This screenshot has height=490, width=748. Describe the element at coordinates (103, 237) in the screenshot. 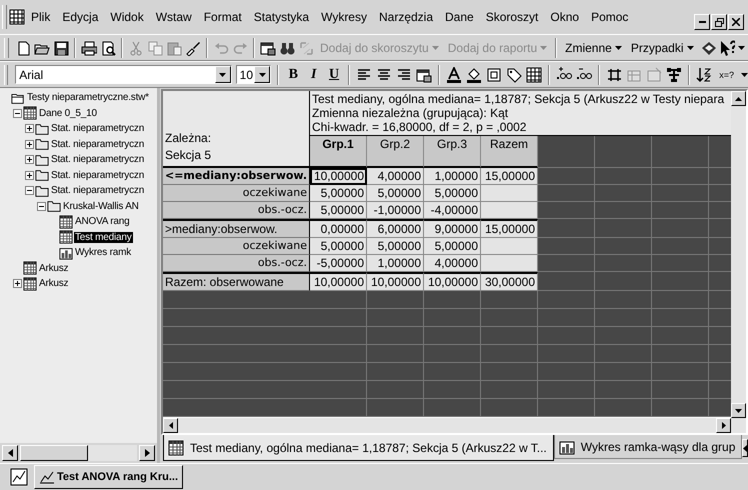

I see `tree-item: Test mediany` at that location.